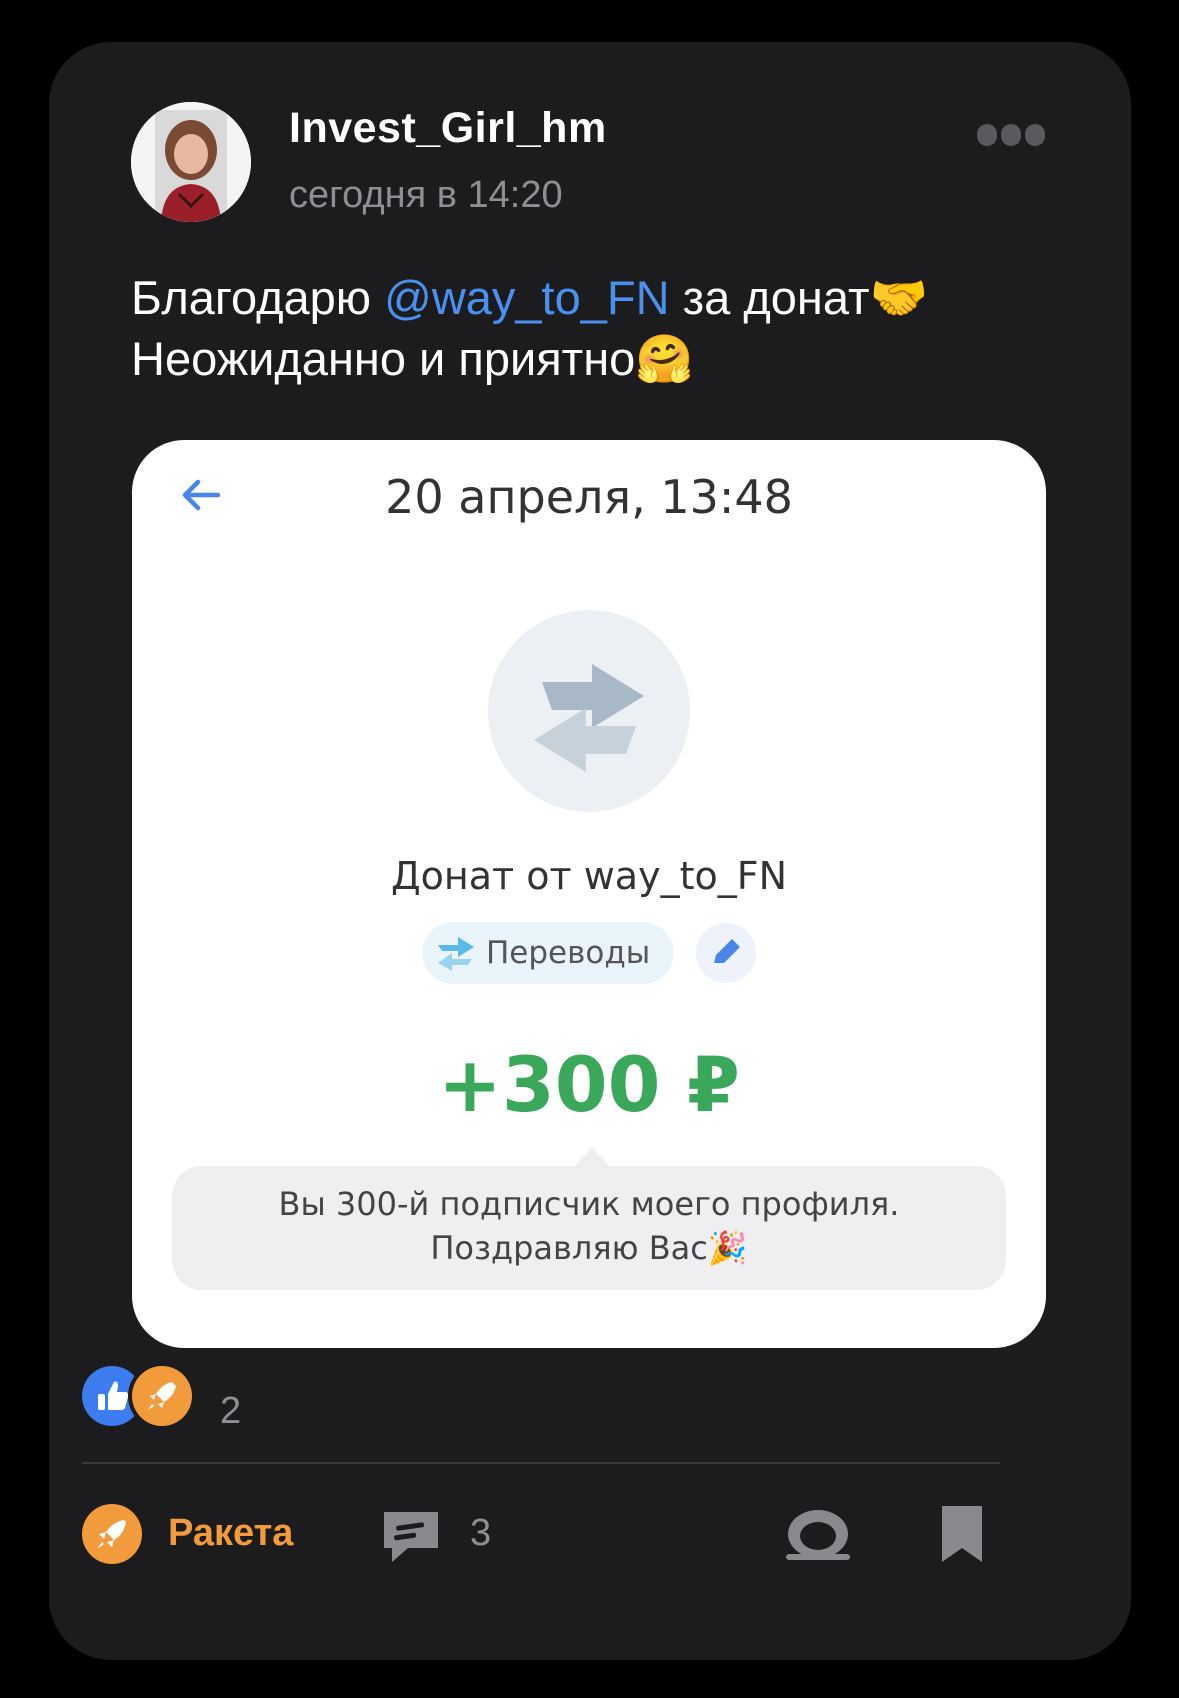 This screenshot has height=1698, width=1179. Describe the element at coordinates (230, 1533) in the screenshot. I see `rocket-button-label: Ракета` at that location.